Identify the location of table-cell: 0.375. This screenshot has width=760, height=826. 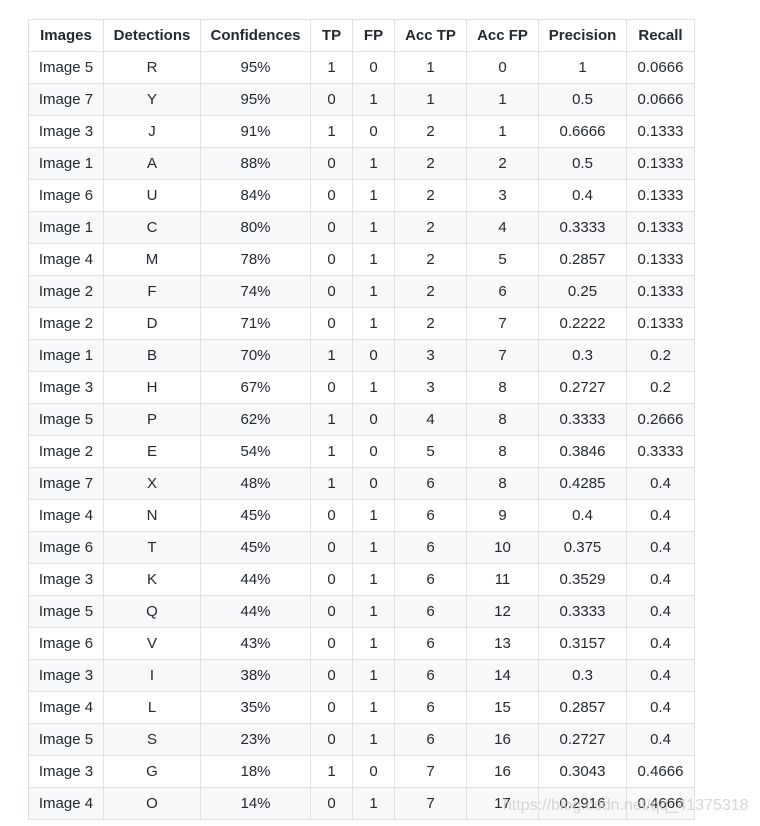
(582, 547).